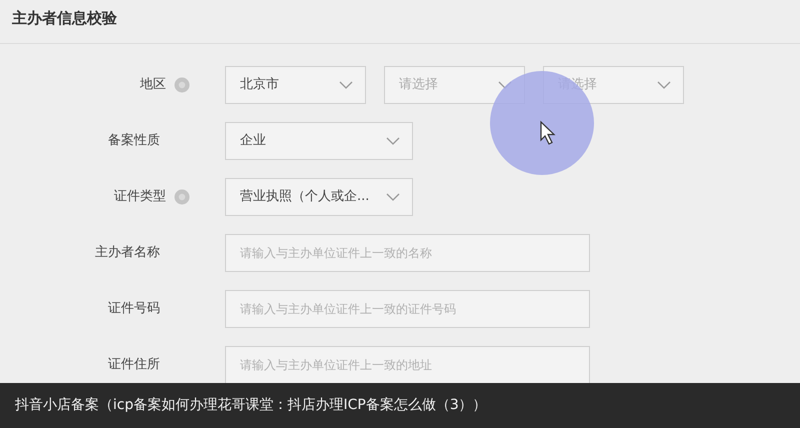 This screenshot has height=428, width=800. What do you see at coordinates (407, 253) in the screenshot?
I see `input-field: 请输入与主办单位证件上一致的名称` at bounding box center [407, 253].